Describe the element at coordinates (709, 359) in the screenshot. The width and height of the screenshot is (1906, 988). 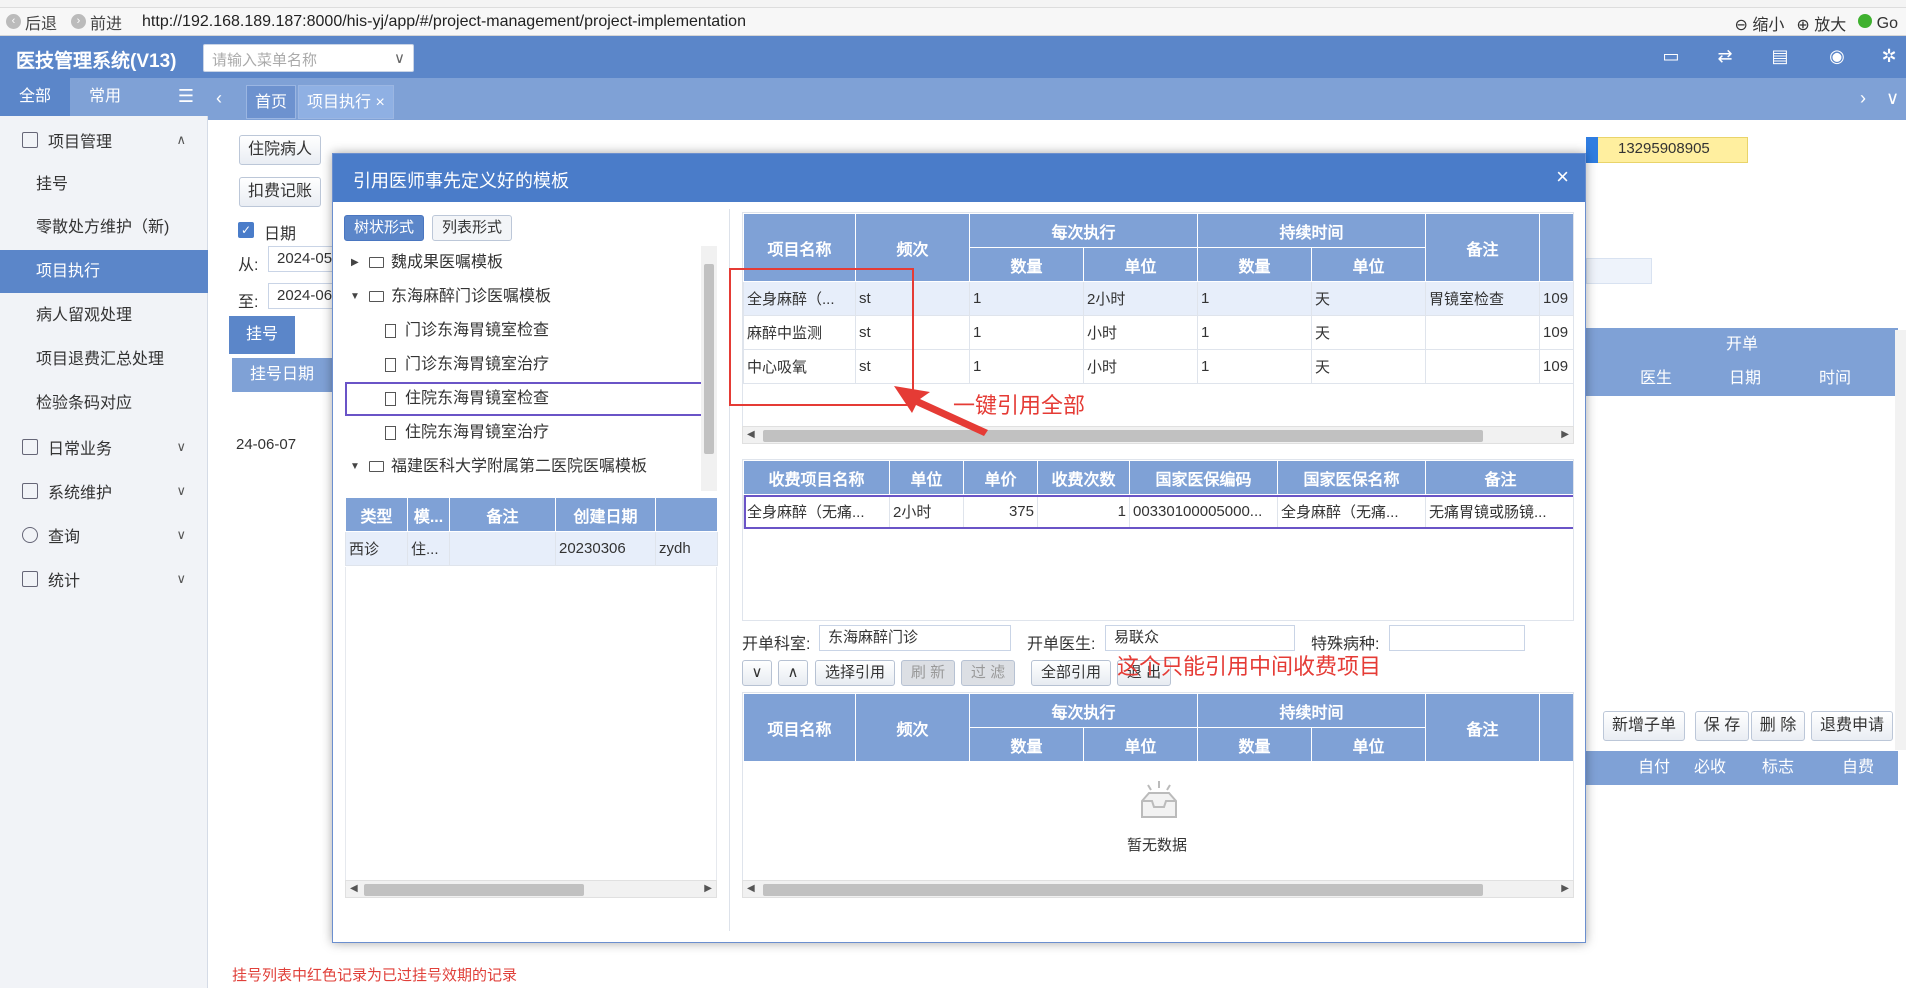
I see `tree-scrollbar-thumb` at that location.